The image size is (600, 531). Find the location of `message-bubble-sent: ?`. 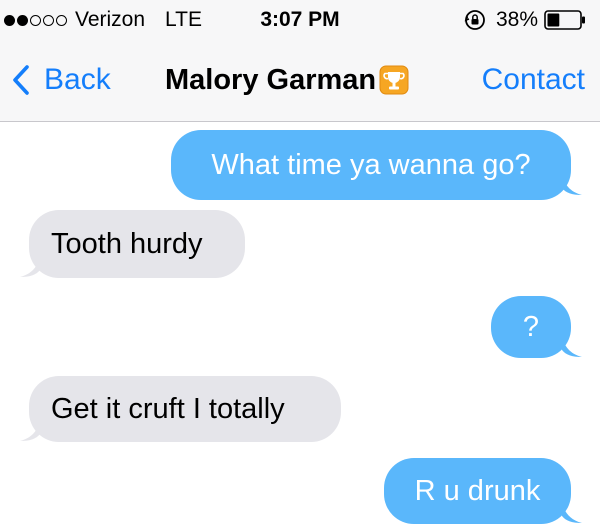

message-bubble-sent: ? is located at coordinates (531, 327).